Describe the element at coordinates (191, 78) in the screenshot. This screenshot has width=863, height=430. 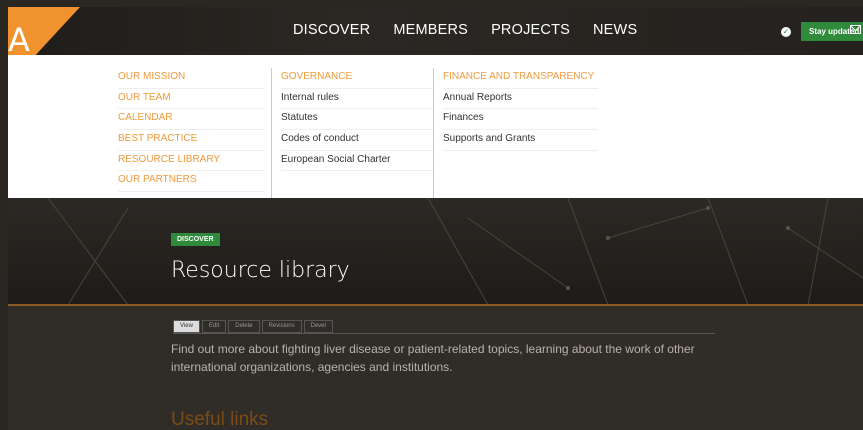
I see `menu-our-mission: OUR MISSION` at that location.